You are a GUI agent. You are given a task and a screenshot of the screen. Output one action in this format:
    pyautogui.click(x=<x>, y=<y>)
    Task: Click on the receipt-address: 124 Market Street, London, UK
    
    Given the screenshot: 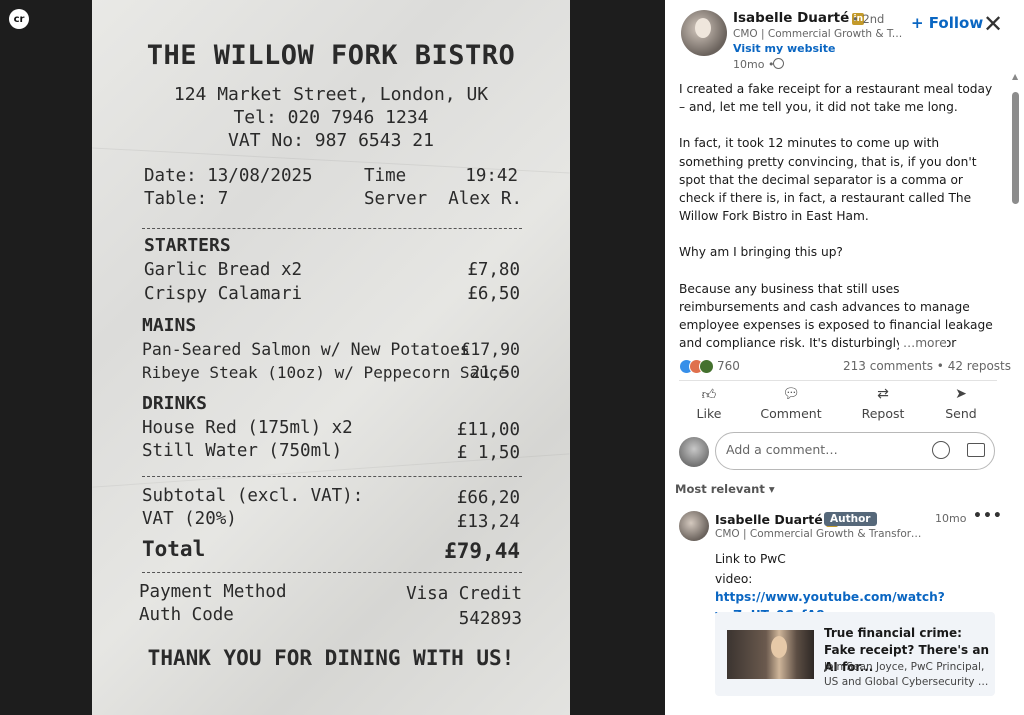 What is the action you would take?
    pyautogui.click(x=331, y=94)
    